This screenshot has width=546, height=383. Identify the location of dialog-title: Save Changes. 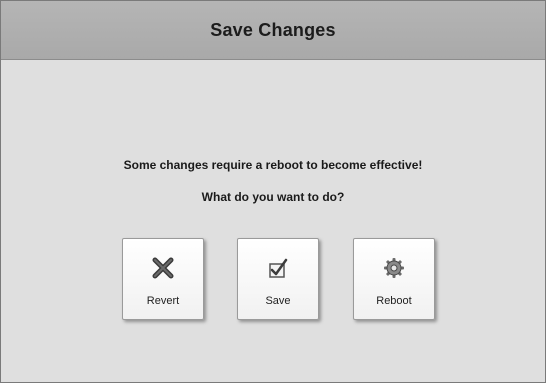
(273, 29).